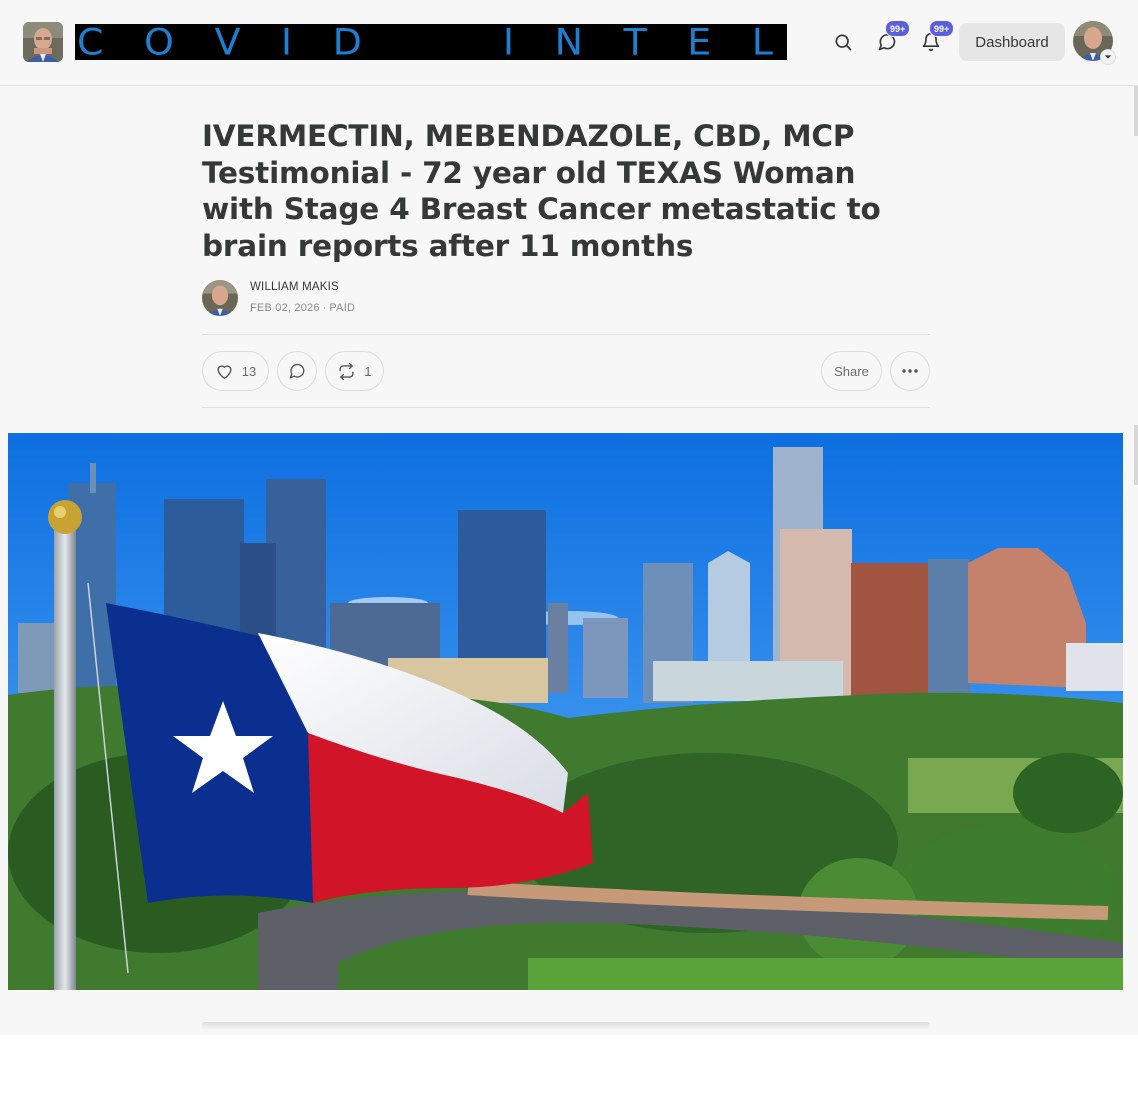  Describe the element at coordinates (227, 42) in the screenshot. I see `banner-letter: V` at that location.